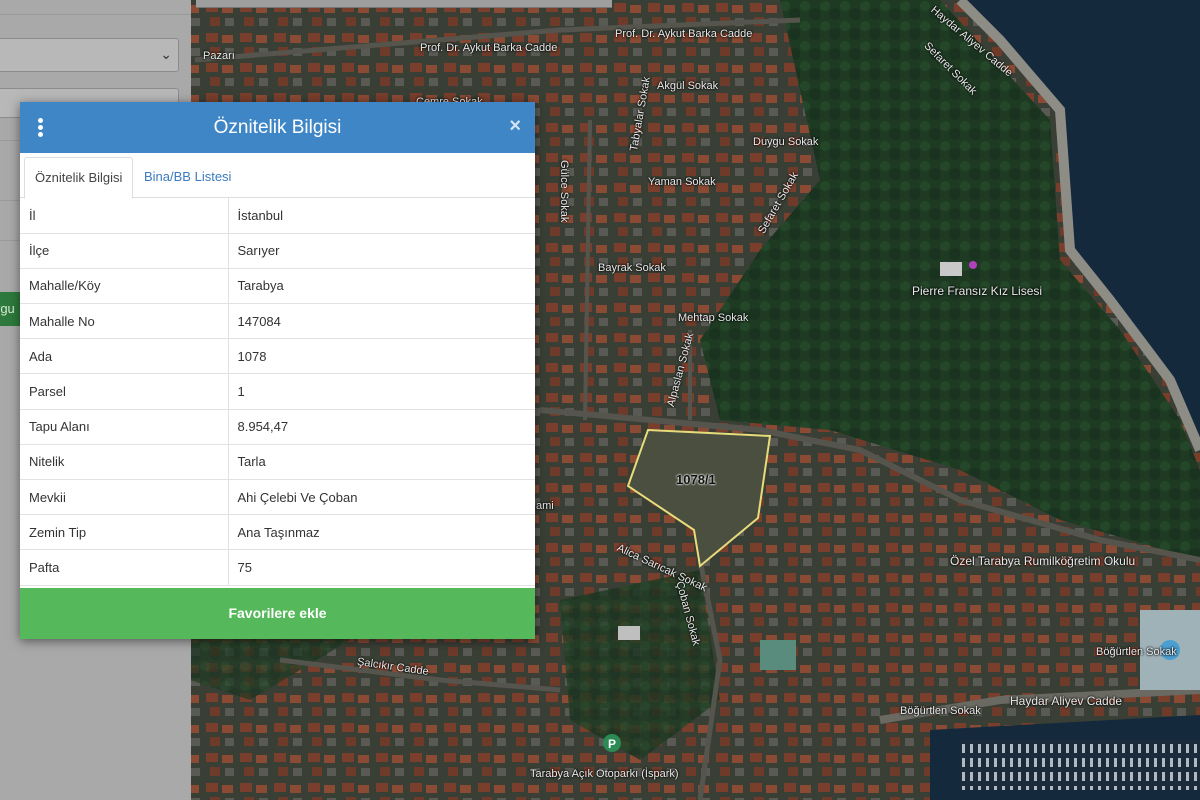 This screenshot has height=800, width=1200. What do you see at coordinates (166, 54) in the screenshot?
I see `chevron-down-icon: ⌄` at bounding box center [166, 54].